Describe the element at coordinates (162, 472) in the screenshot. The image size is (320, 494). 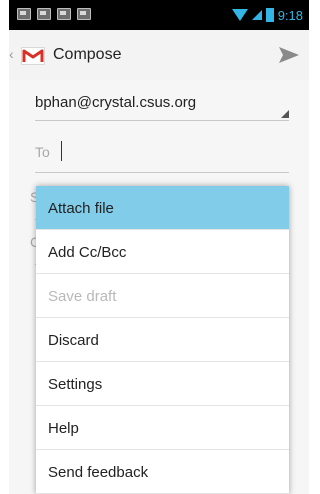
I see `menu-item-send-feedback: Send feedback` at that location.